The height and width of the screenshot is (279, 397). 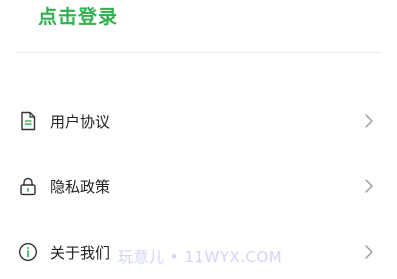 I want to click on menu-item-about-us: 关于我们, so click(x=198, y=252).